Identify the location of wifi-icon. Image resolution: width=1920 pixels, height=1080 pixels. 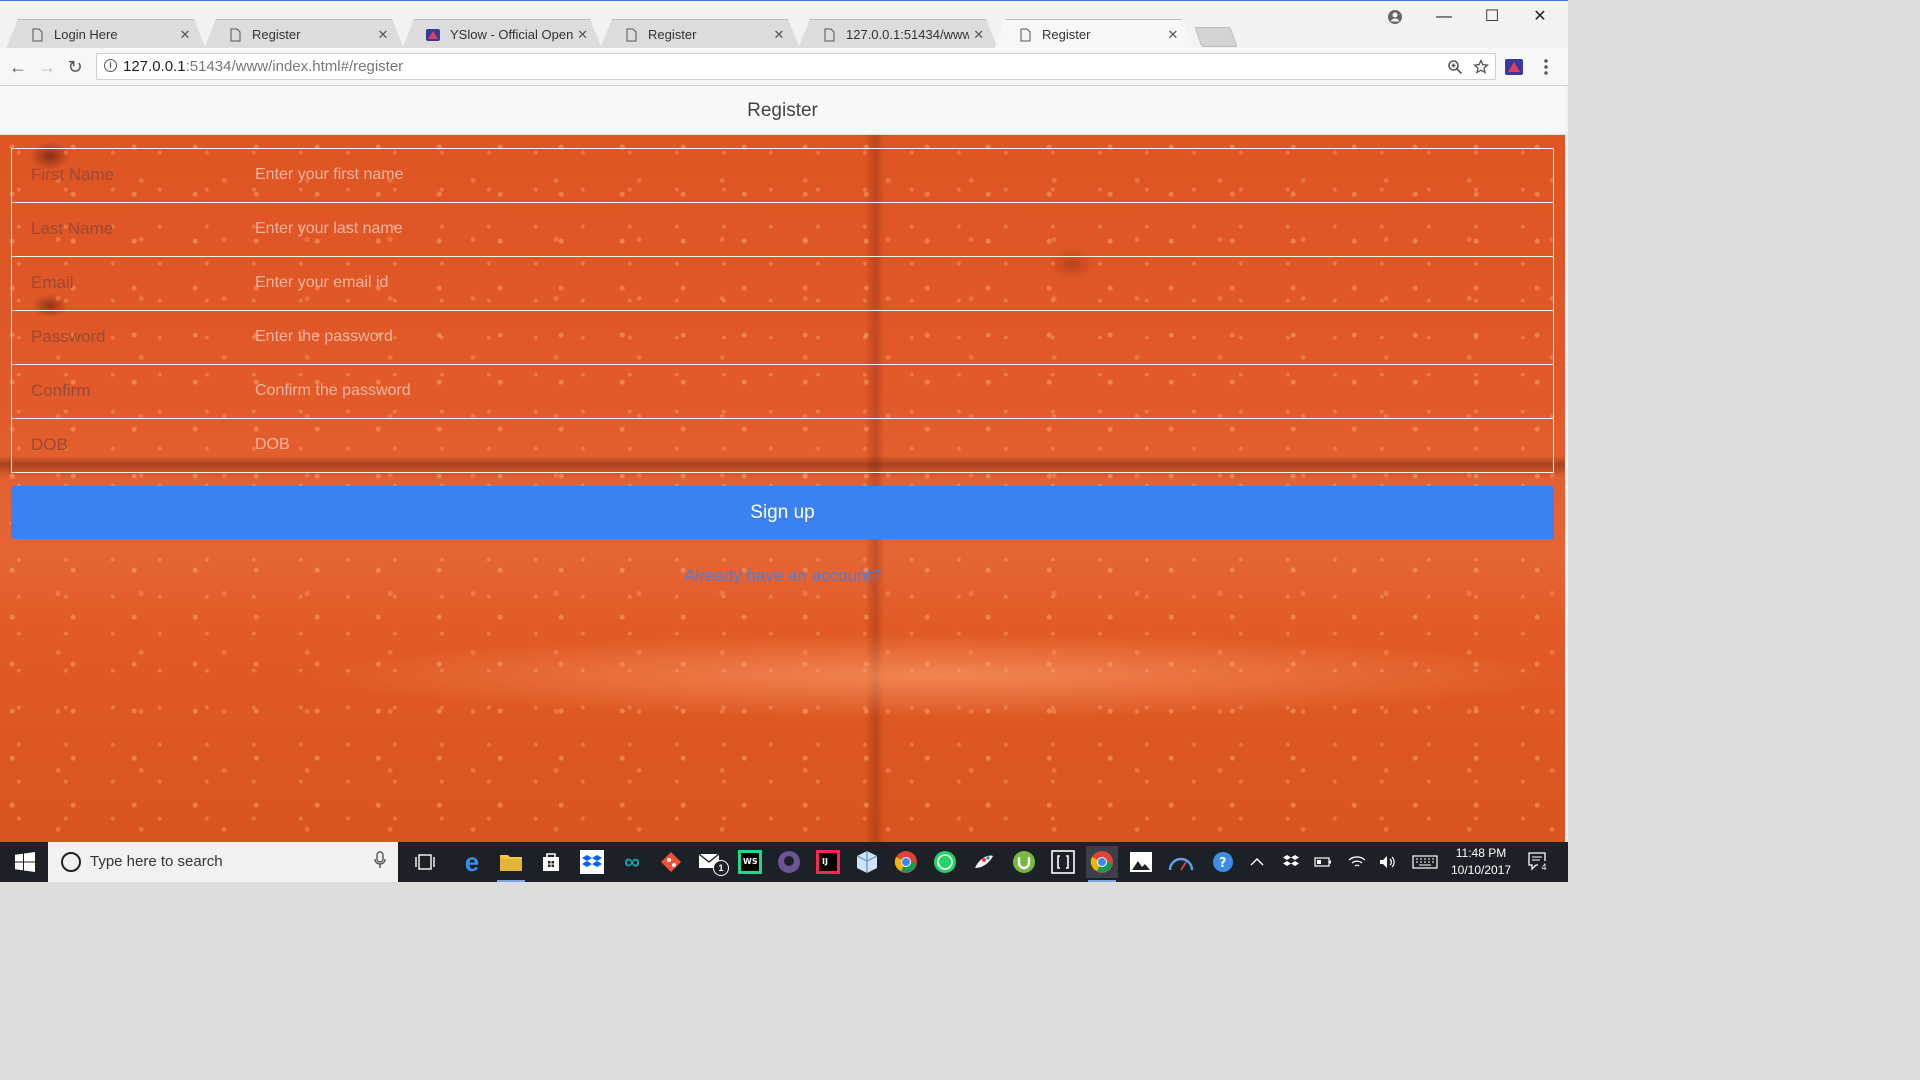
(1357, 862).